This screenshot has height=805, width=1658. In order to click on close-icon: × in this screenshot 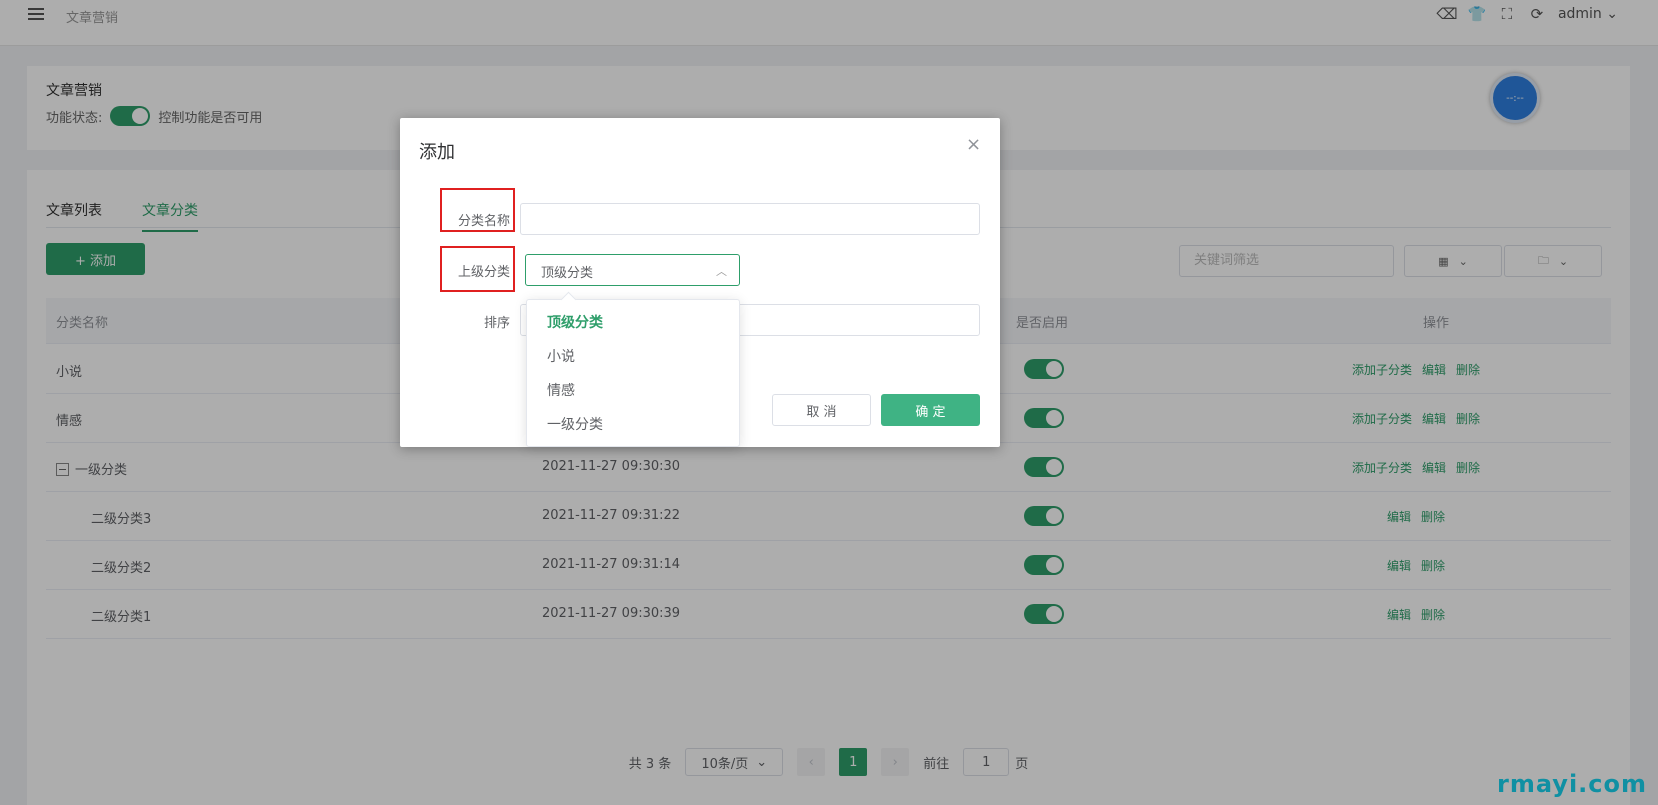, I will do `click(973, 144)`.